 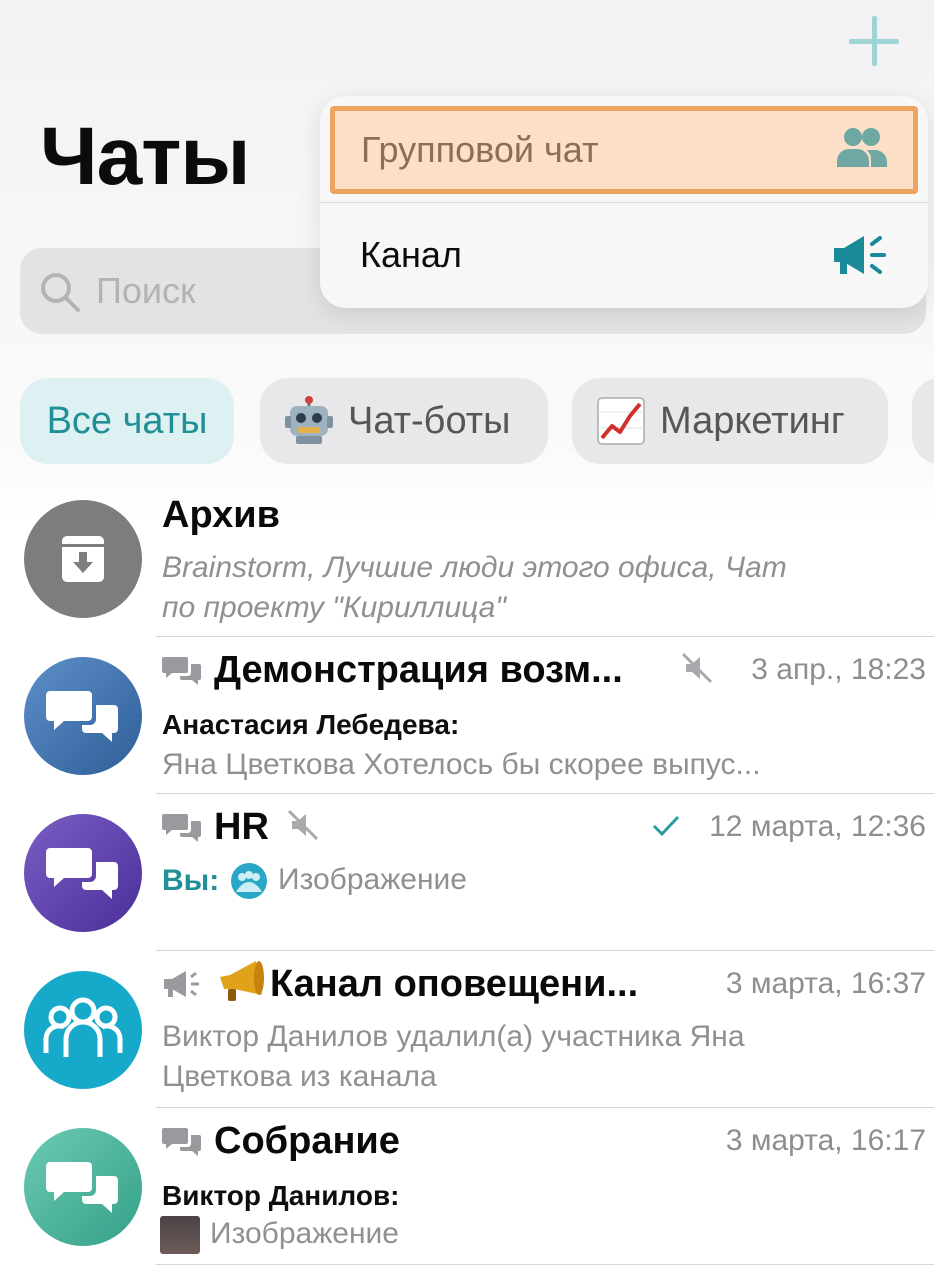 What do you see at coordinates (621, 421) in the screenshot?
I see `chart-increasing-emoji-icon` at bounding box center [621, 421].